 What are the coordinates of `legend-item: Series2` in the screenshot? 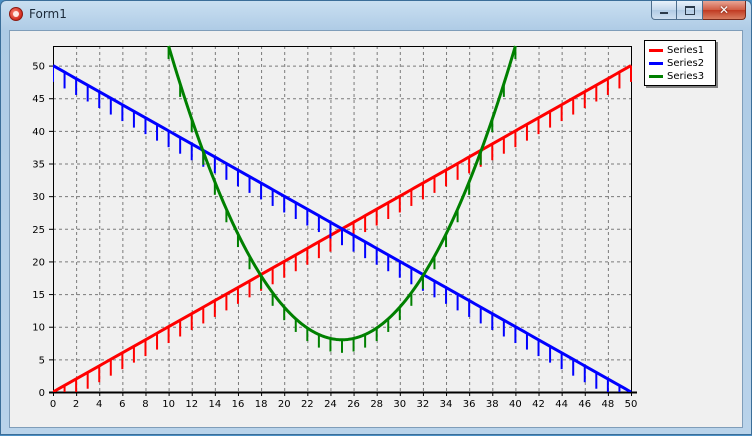 It's located at (680, 63).